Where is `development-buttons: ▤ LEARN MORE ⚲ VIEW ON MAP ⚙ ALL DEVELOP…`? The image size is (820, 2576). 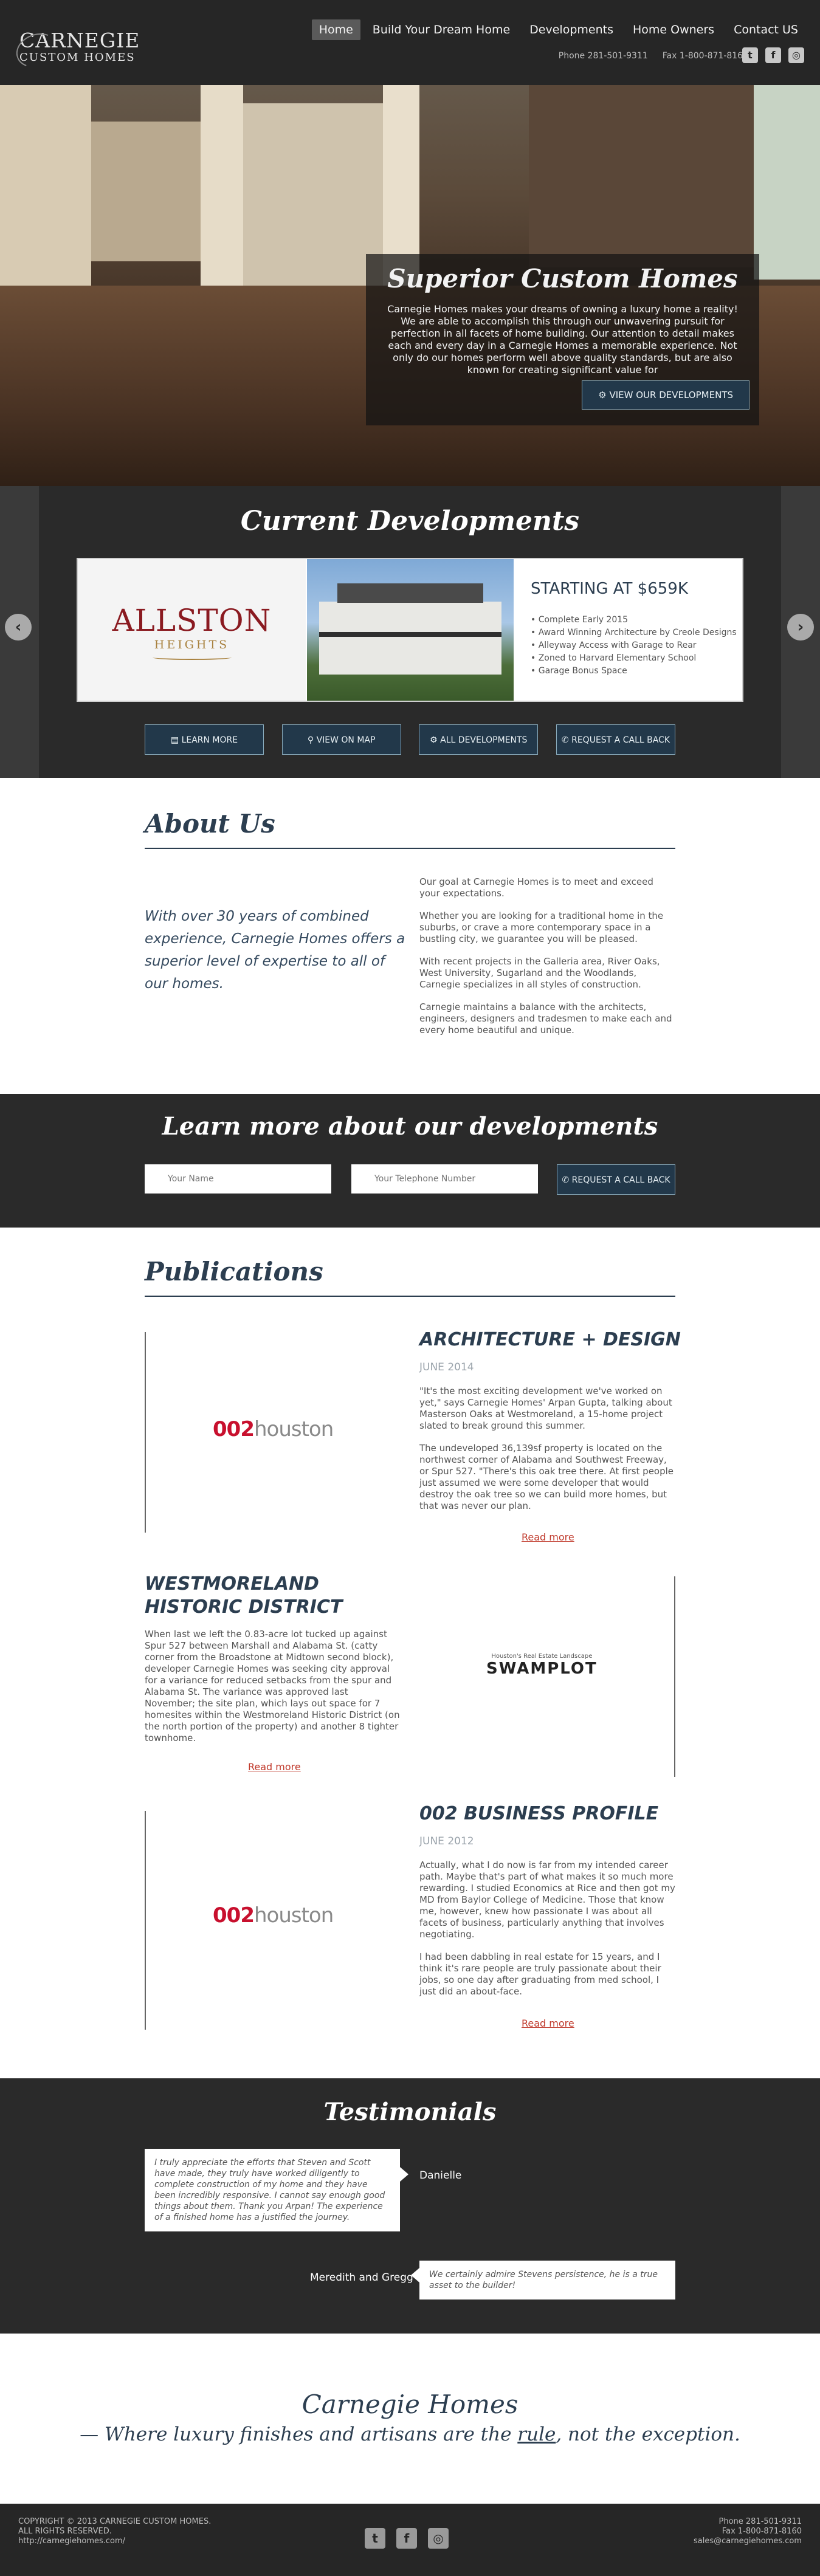 development-buttons: ▤ LEARN MORE ⚲ VIEW ON MAP ⚙ ALL DEVELOP… is located at coordinates (410, 739).